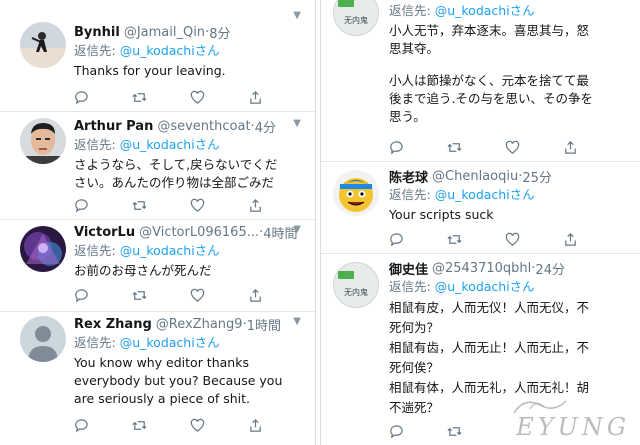 This screenshot has height=445, width=640. What do you see at coordinates (264, 324) in the screenshot?
I see `timestamp: 1時間` at bounding box center [264, 324].